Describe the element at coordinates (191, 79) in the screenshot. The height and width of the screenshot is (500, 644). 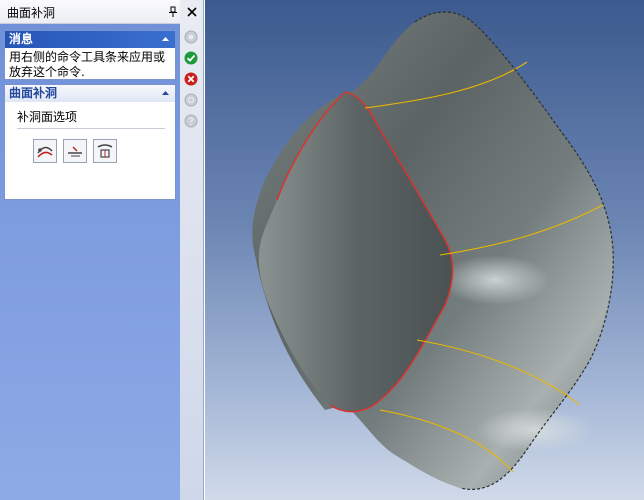
I see `cancel-icon` at that location.